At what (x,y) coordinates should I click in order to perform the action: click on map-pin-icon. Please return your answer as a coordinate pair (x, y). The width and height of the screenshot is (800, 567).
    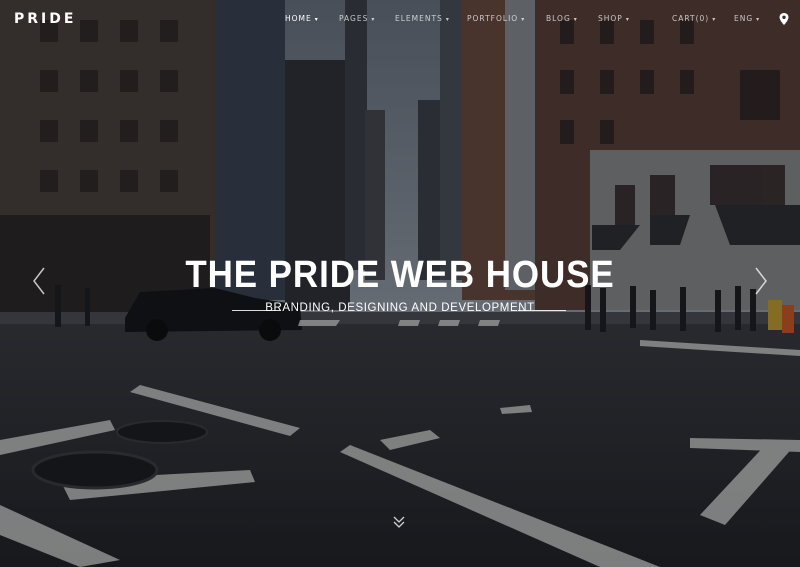
    Looking at the image, I should click on (784, 19).